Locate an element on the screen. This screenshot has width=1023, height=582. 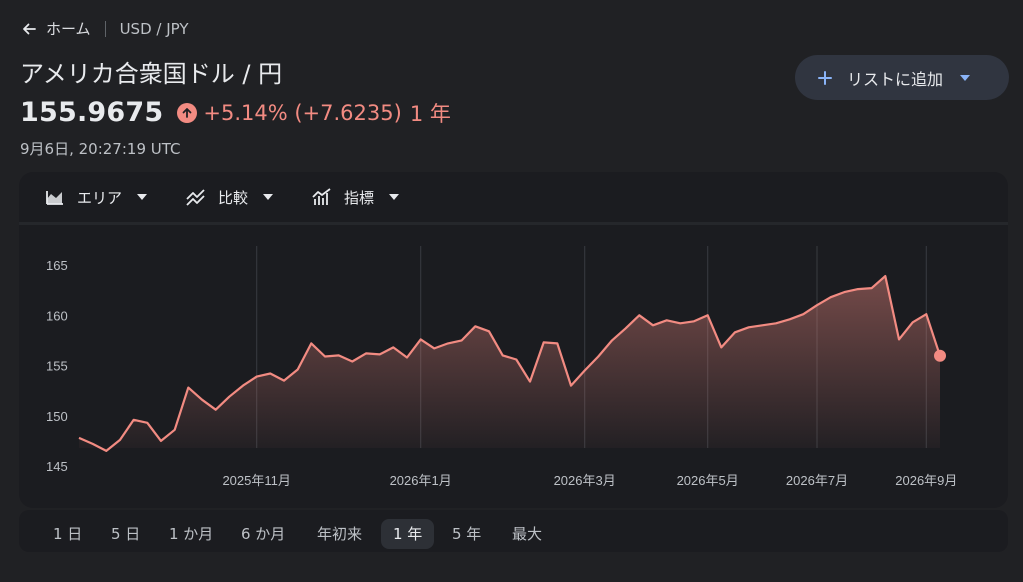
plus-icon is located at coordinates (825, 78).